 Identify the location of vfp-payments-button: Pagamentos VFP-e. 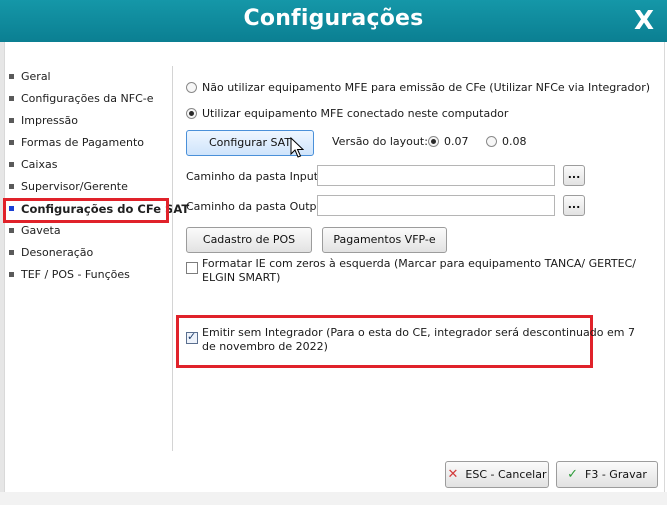
(384, 240).